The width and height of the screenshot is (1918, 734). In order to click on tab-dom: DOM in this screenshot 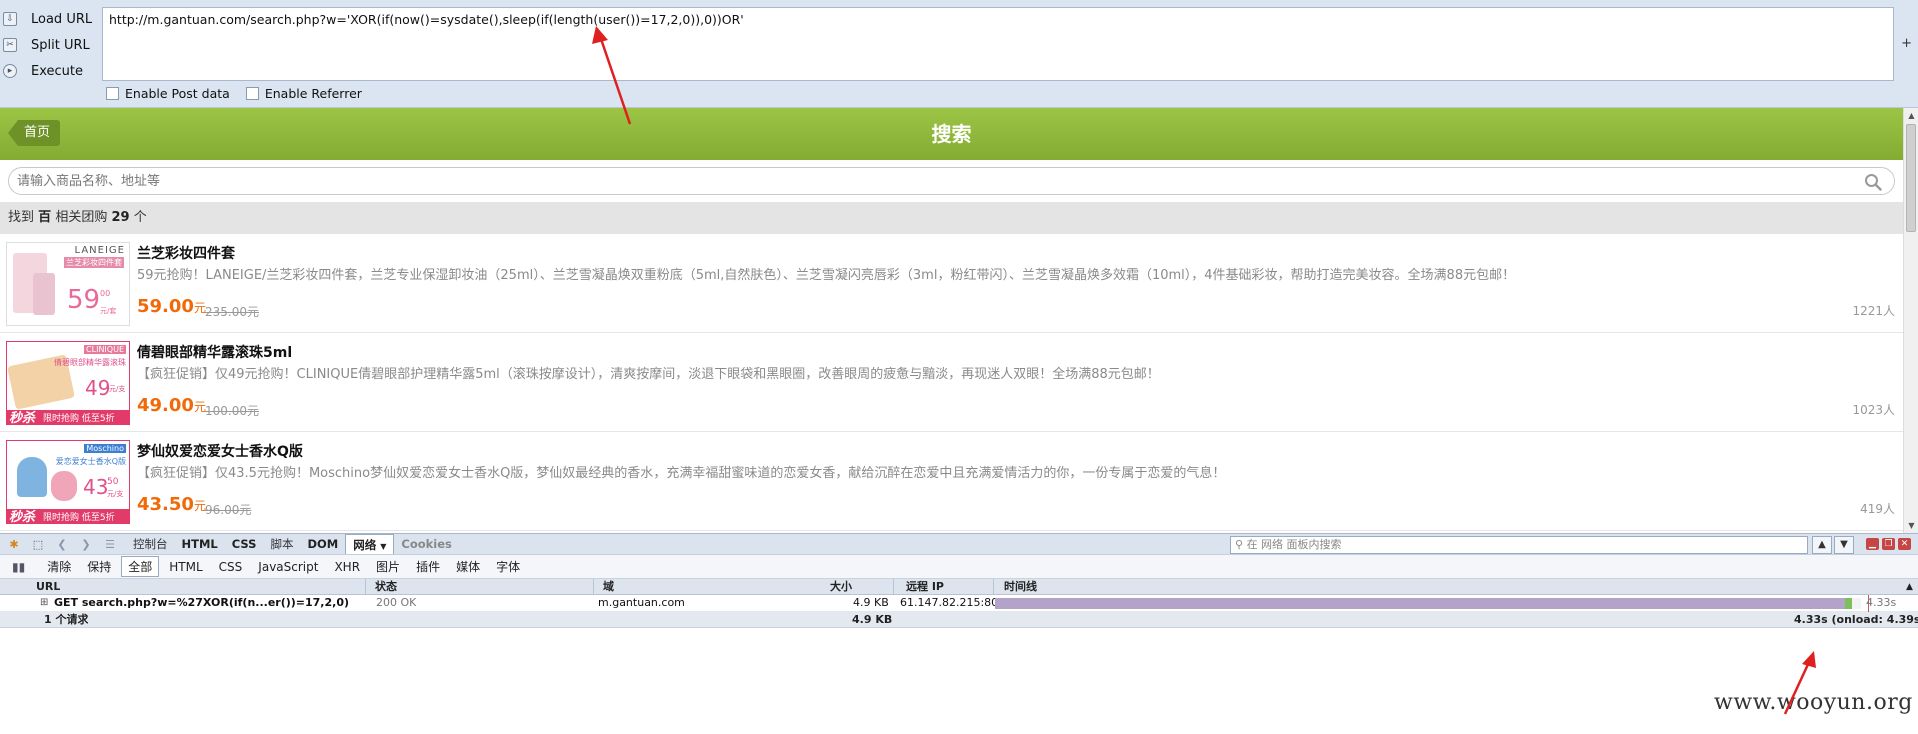, I will do `click(322, 544)`.